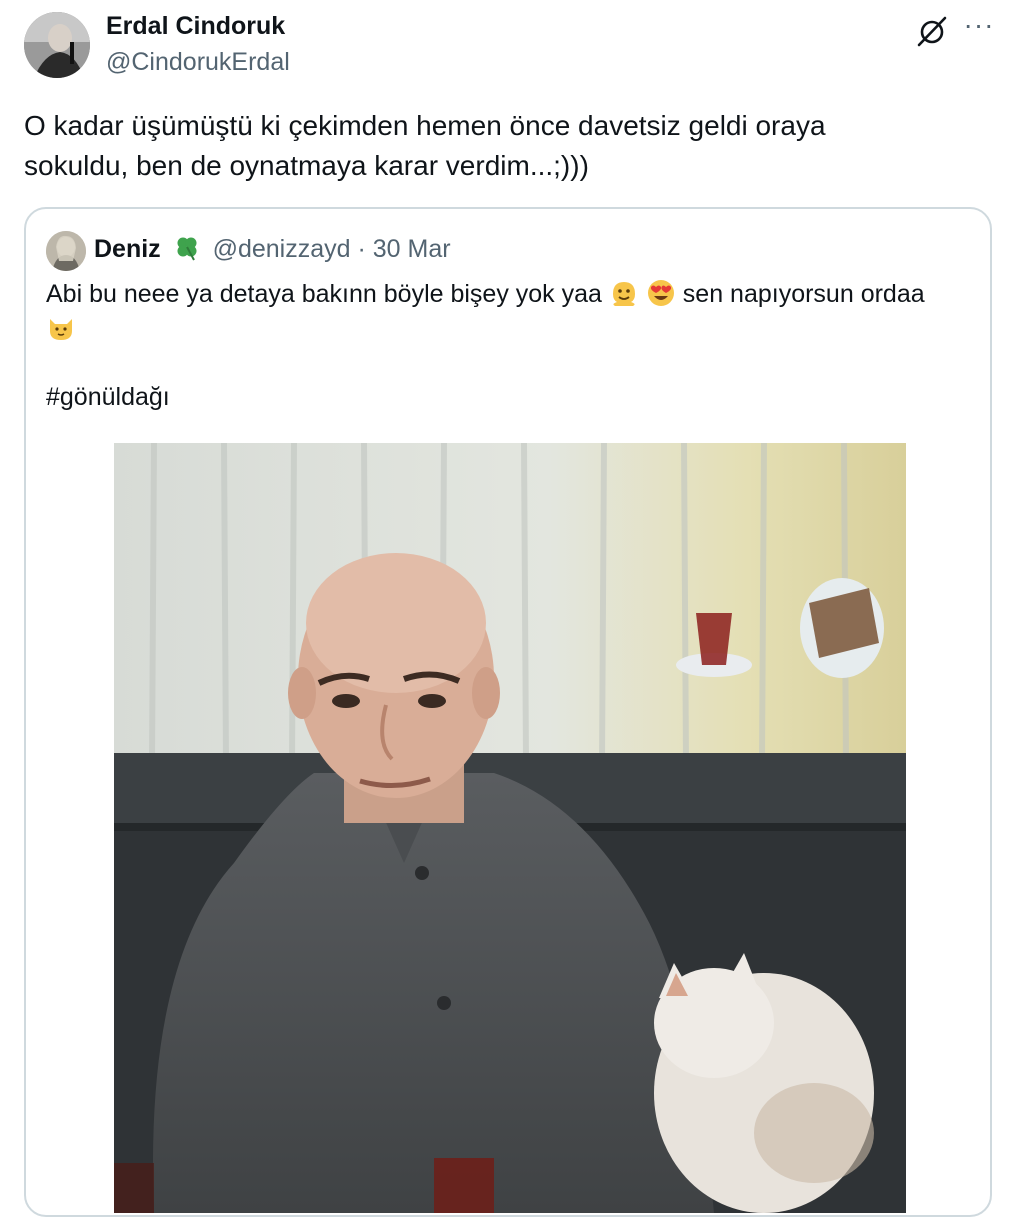 The image size is (1022, 1217). Describe the element at coordinates (187, 248) in the screenshot. I see `four-leaf-clover-icon` at that location.